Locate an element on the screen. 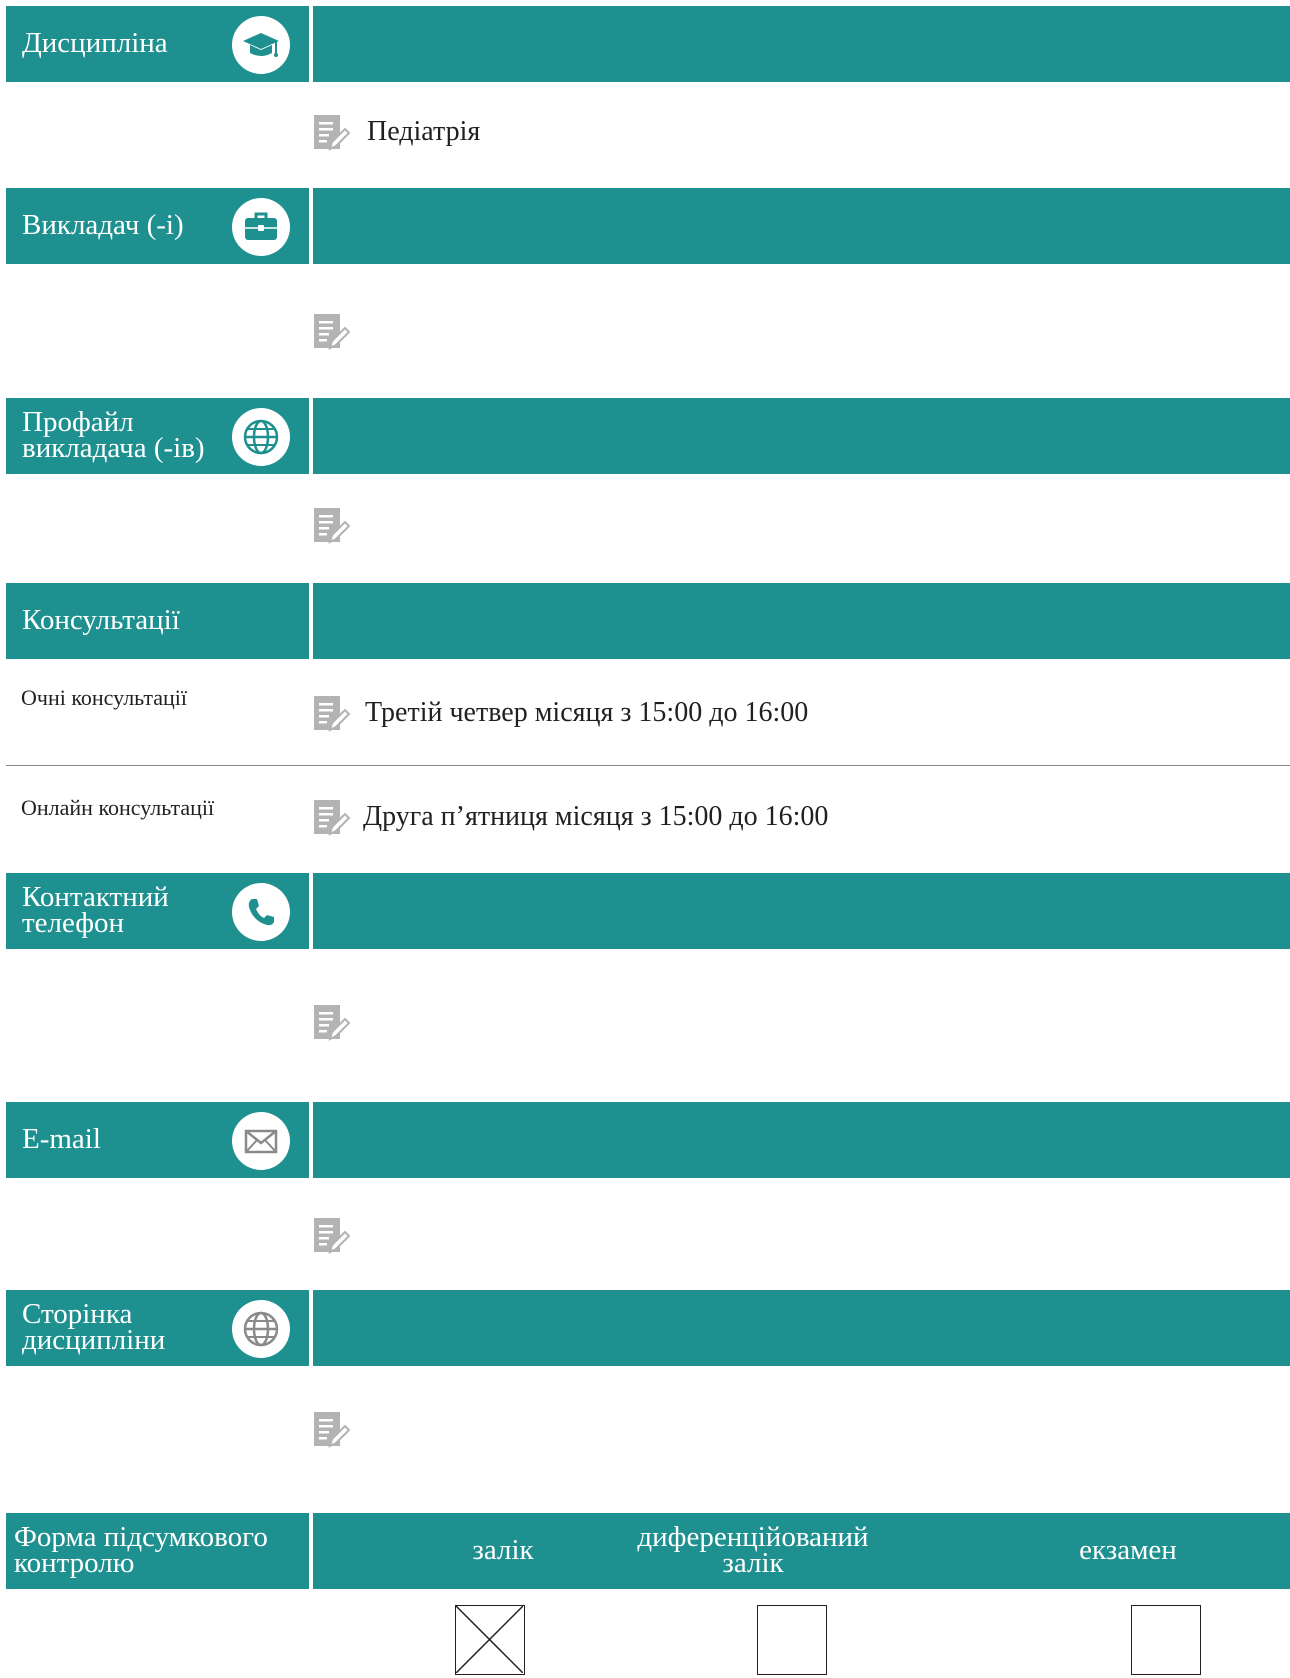 This screenshot has width=1290, height=1678. final-control-header-label-cell: Форма підсумкового контролю is located at coordinates (157, 1551).